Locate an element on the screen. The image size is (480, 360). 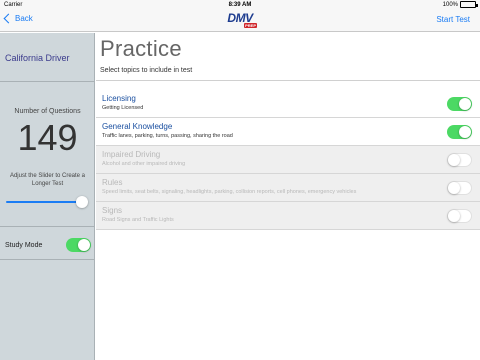
status-bar: Carrier 8:39 AM 100% is located at coordinates (240, 5).